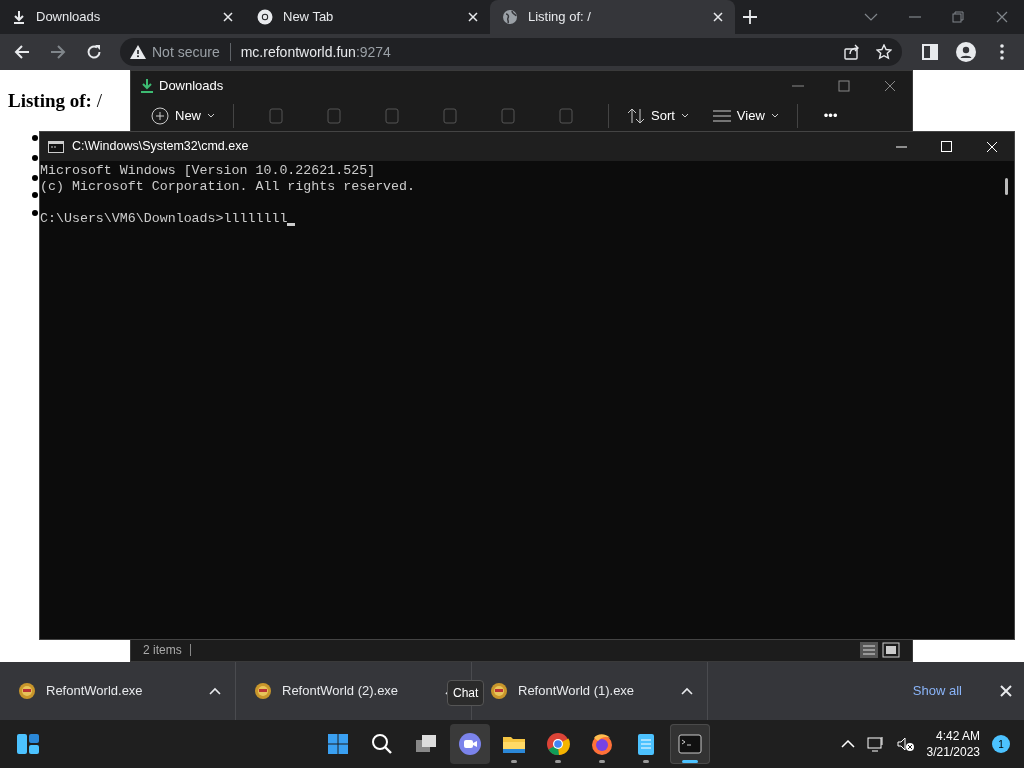  I want to click on toolbar-button: New, so click(183, 116).